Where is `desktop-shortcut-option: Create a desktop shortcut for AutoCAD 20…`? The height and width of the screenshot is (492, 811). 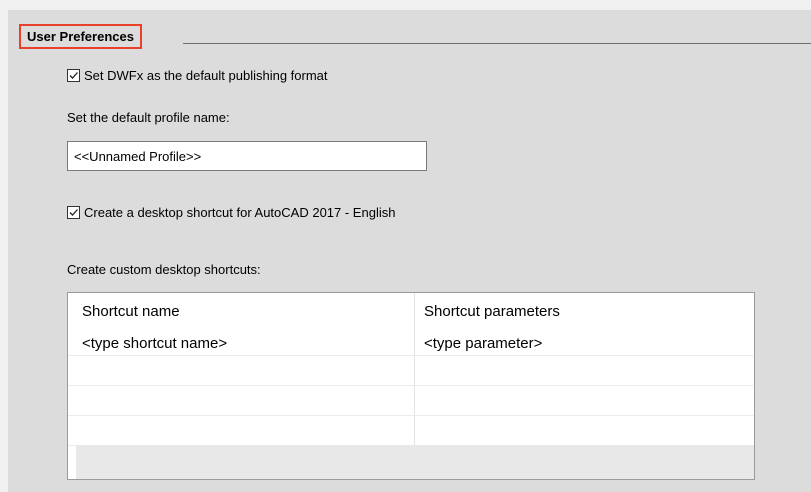
desktop-shortcut-option: Create a desktop shortcut for AutoCAD 20… is located at coordinates (231, 212).